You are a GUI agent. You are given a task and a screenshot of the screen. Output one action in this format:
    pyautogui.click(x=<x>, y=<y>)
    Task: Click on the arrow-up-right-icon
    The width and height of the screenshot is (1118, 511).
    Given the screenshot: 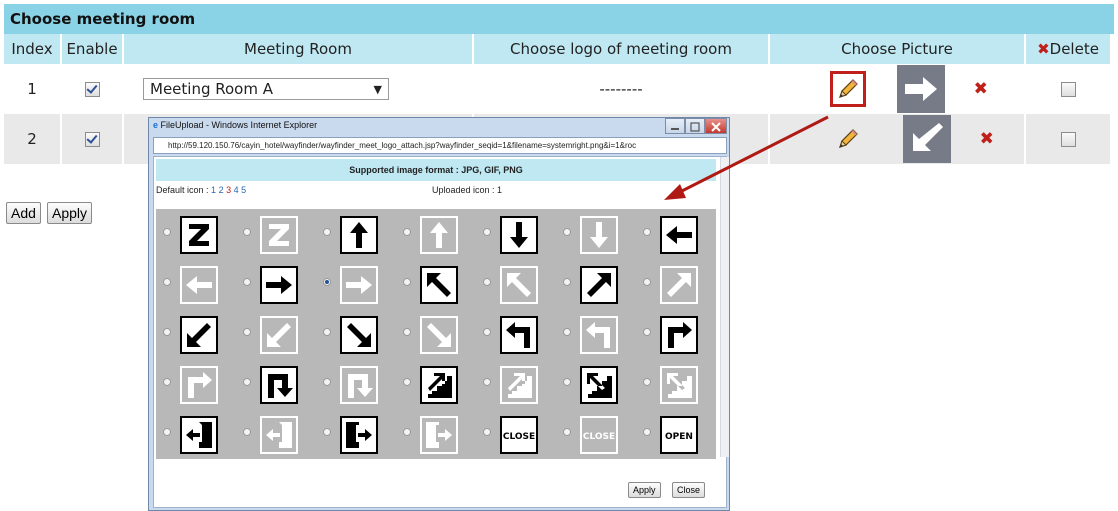 What is the action you would take?
    pyautogui.click(x=679, y=285)
    